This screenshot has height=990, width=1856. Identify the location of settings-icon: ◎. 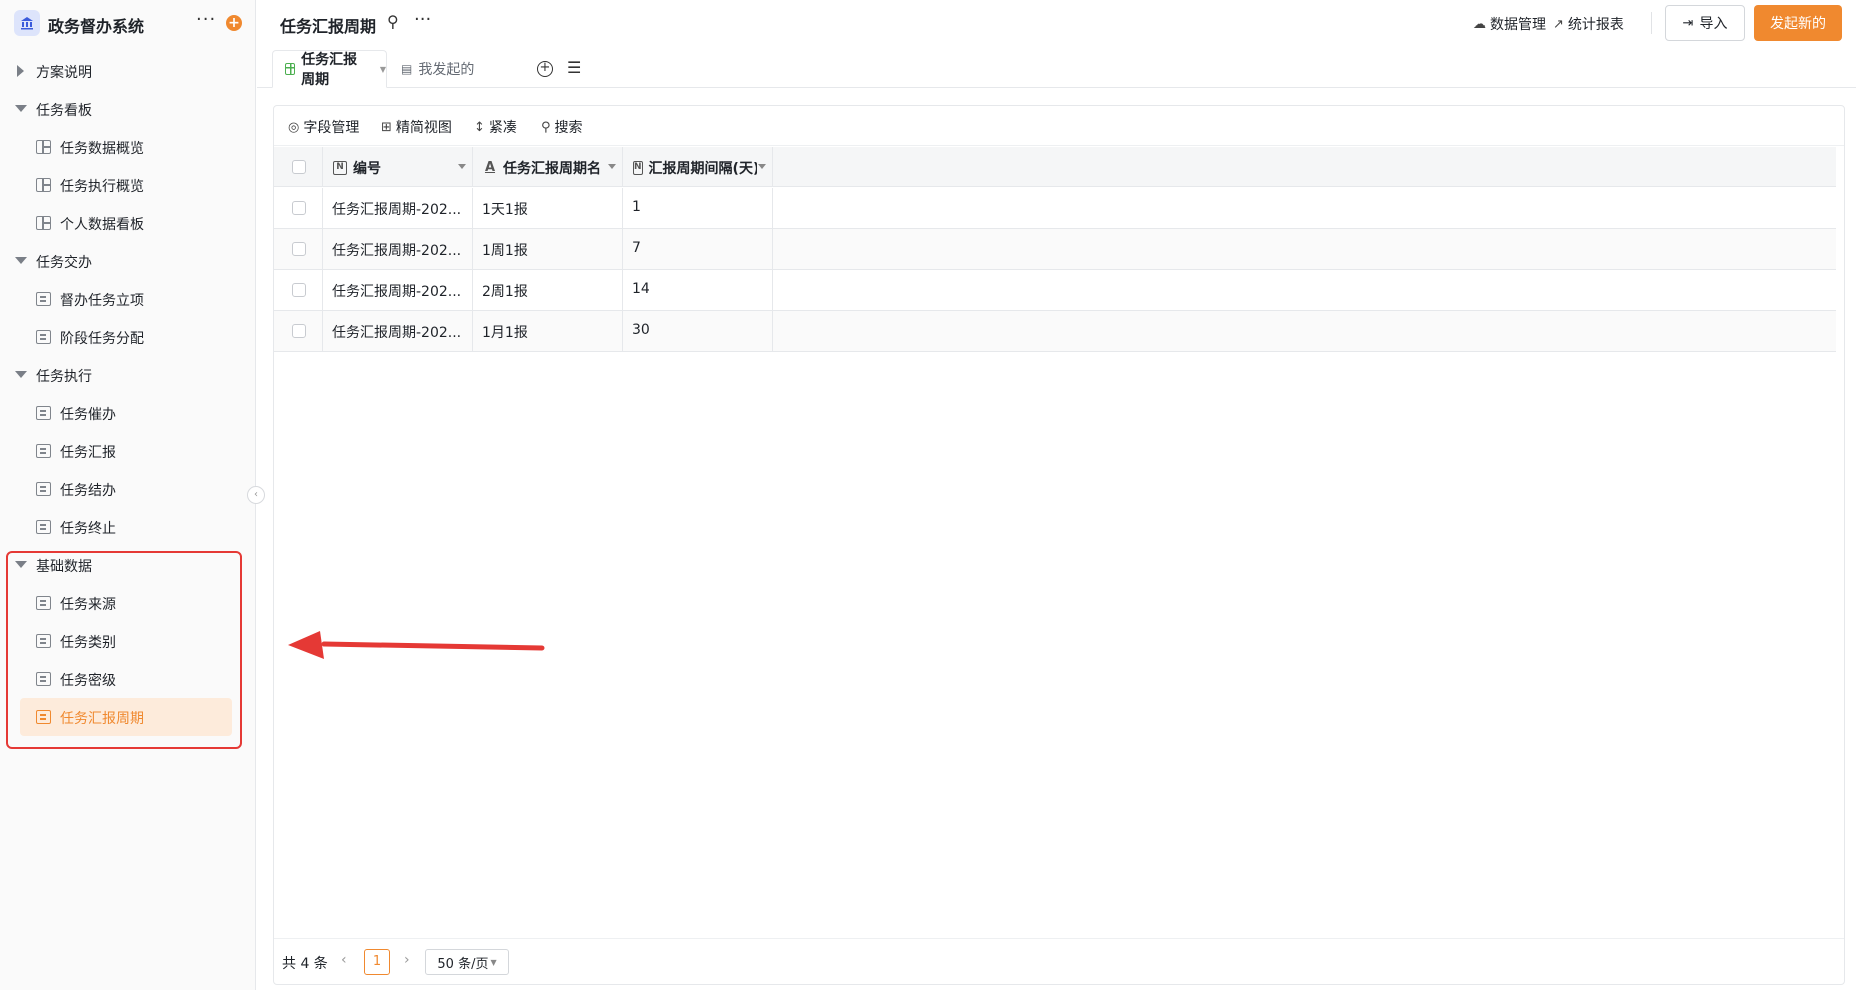
(294, 127).